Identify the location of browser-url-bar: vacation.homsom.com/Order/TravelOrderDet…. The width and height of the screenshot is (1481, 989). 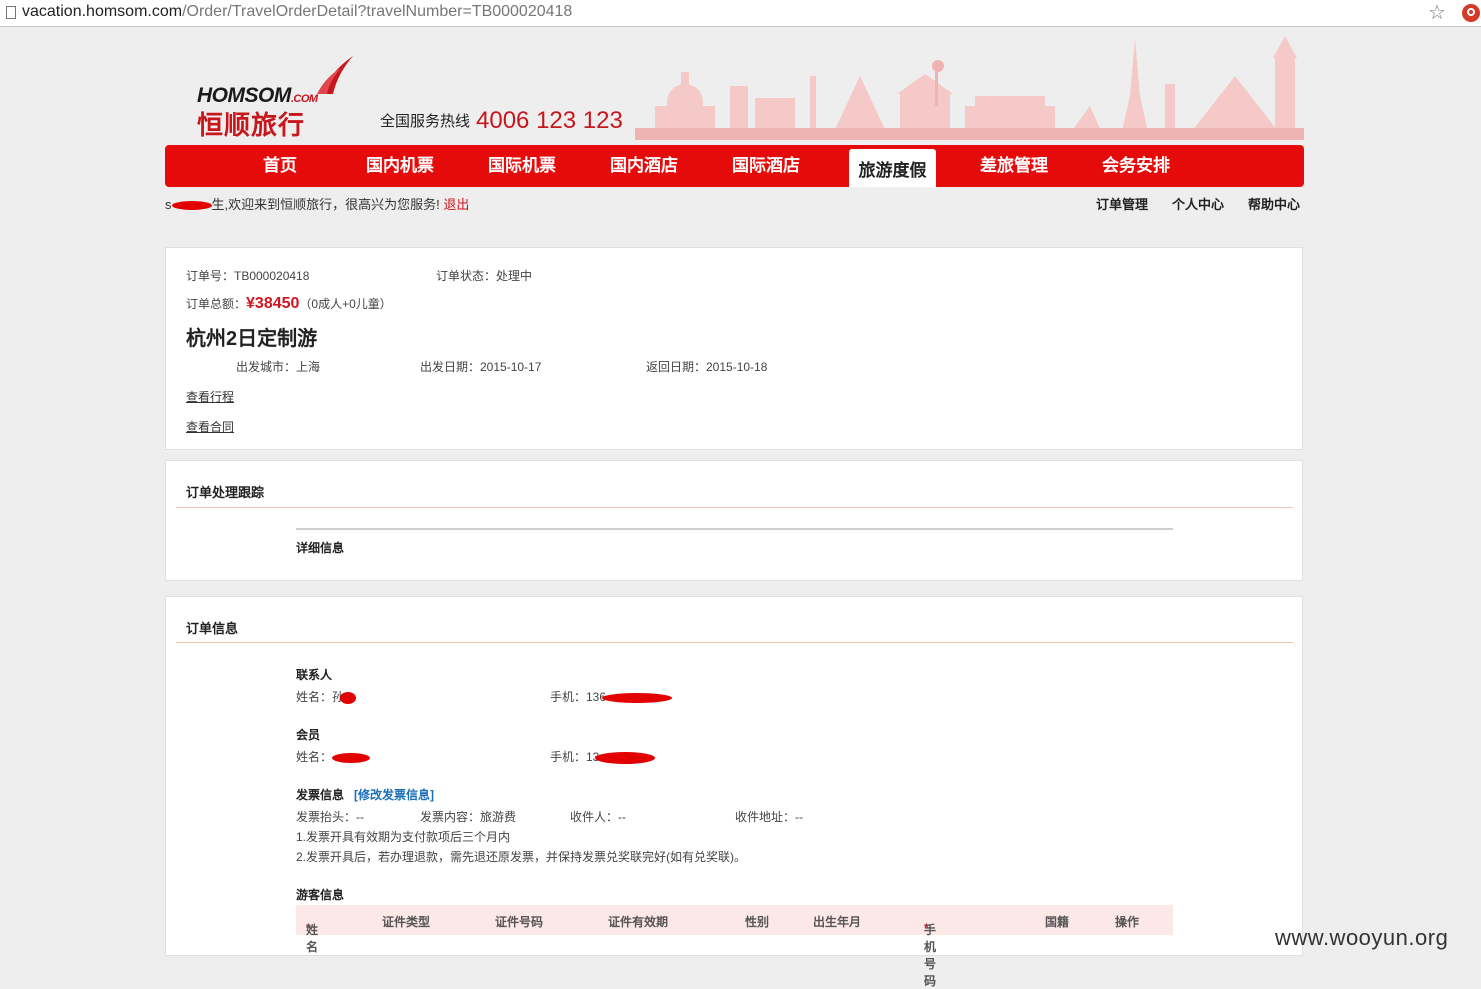
(740, 13).